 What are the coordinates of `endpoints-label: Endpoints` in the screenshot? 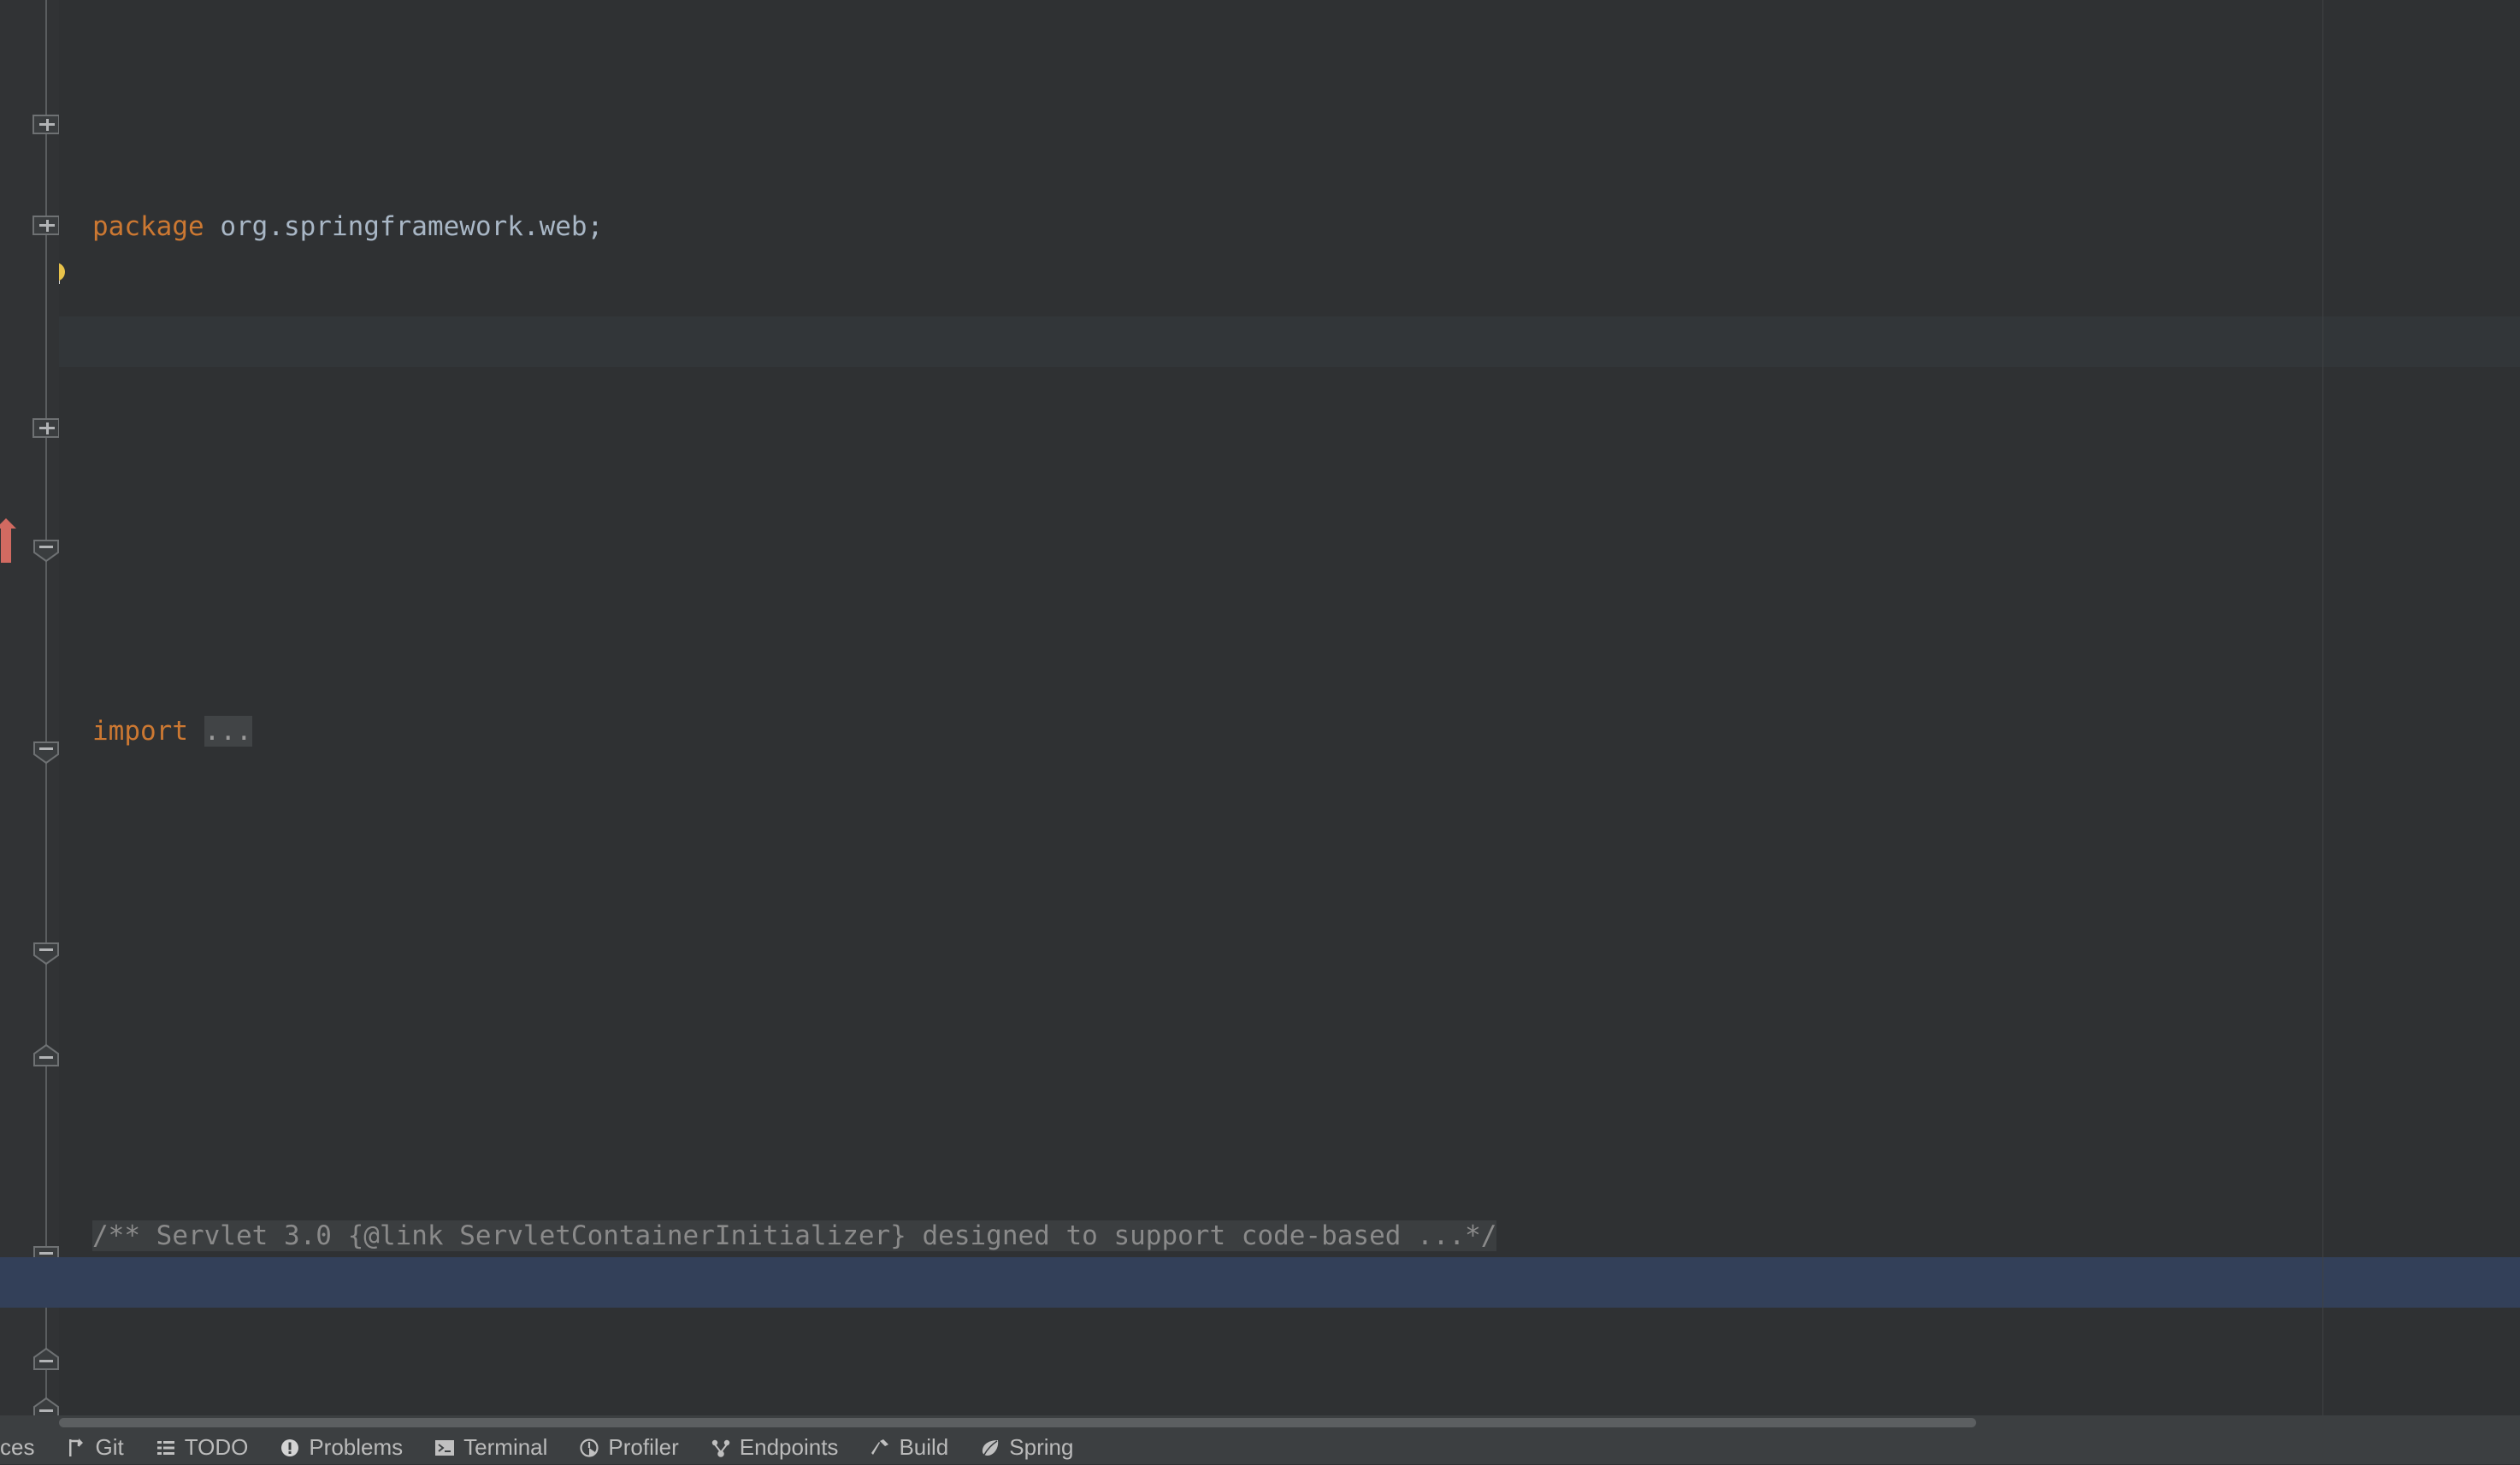 It's located at (789, 1447).